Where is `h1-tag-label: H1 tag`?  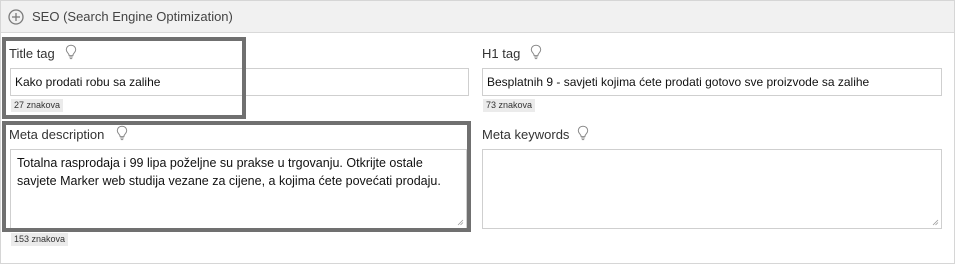
h1-tag-label: H1 tag is located at coordinates (501, 53).